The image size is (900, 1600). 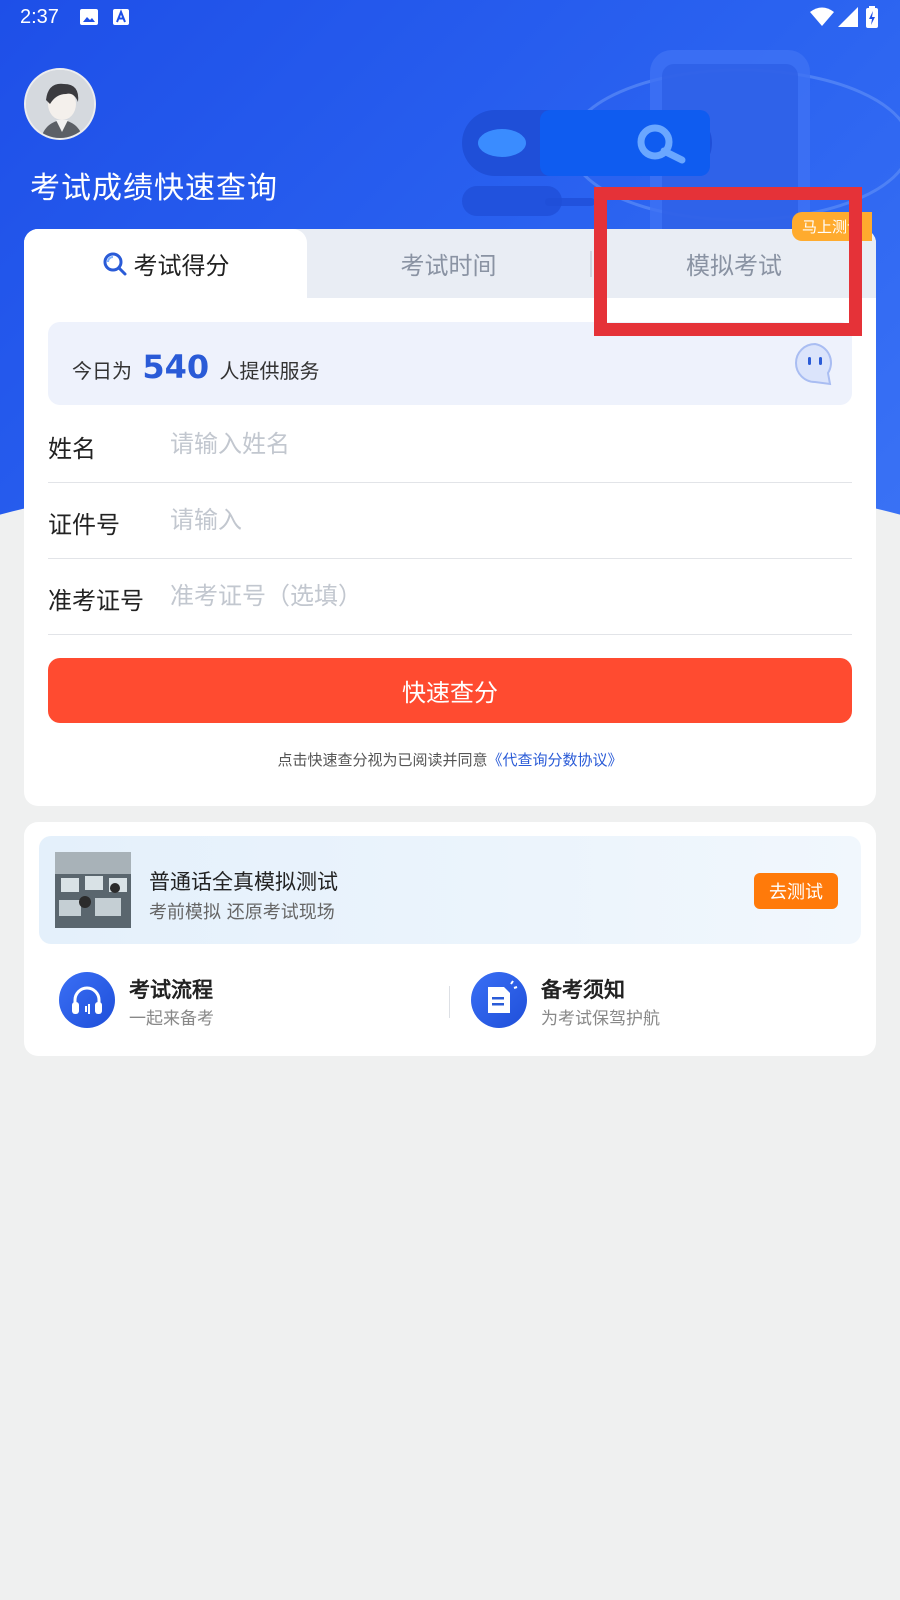 What do you see at coordinates (154, 188) in the screenshot?
I see `page-title: 考试成绩快速查询` at bounding box center [154, 188].